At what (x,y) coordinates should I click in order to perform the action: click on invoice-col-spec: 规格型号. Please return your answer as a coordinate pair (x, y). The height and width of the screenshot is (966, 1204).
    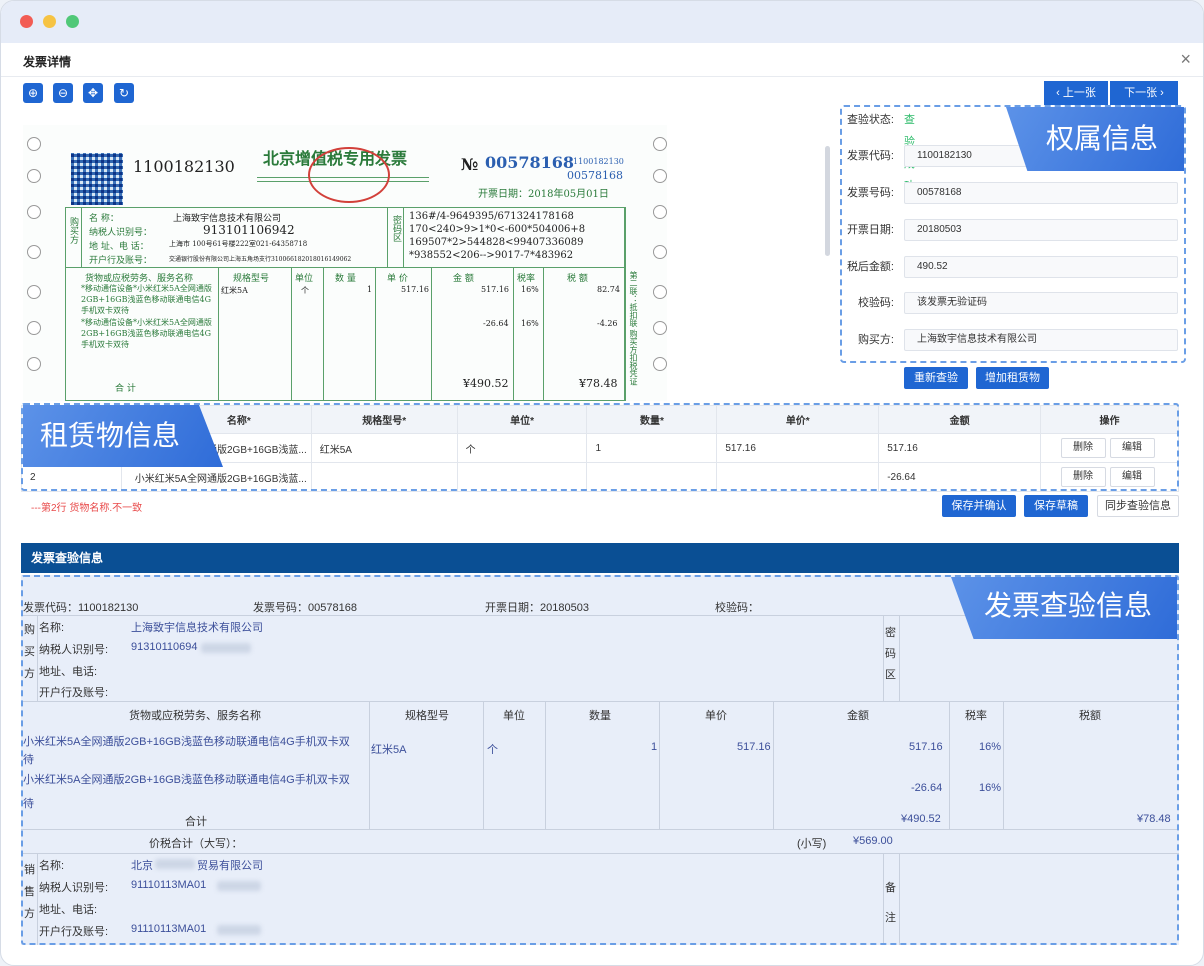
    Looking at the image, I should click on (251, 279).